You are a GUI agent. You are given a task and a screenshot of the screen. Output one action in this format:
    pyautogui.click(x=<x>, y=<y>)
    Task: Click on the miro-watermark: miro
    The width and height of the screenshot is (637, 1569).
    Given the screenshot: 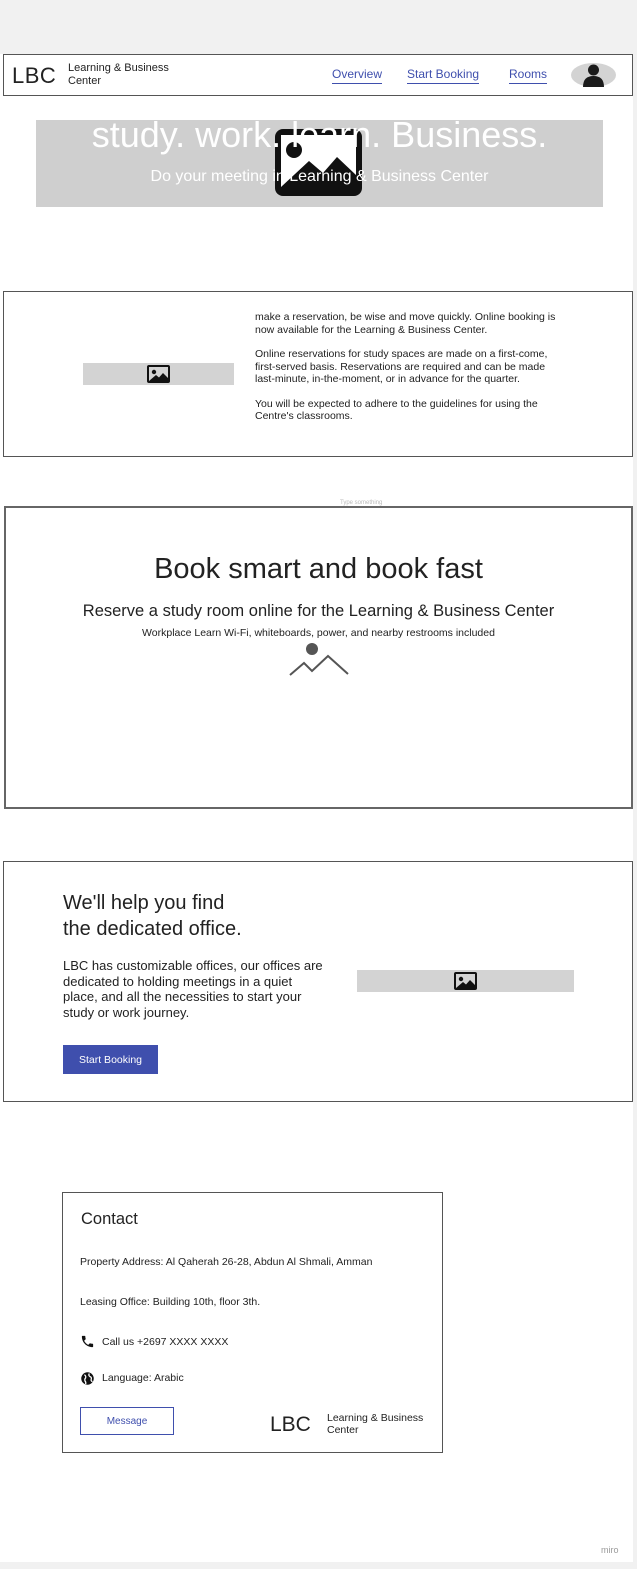 What is the action you would take?
    pyautogui.click(x=610, y=1550)
    